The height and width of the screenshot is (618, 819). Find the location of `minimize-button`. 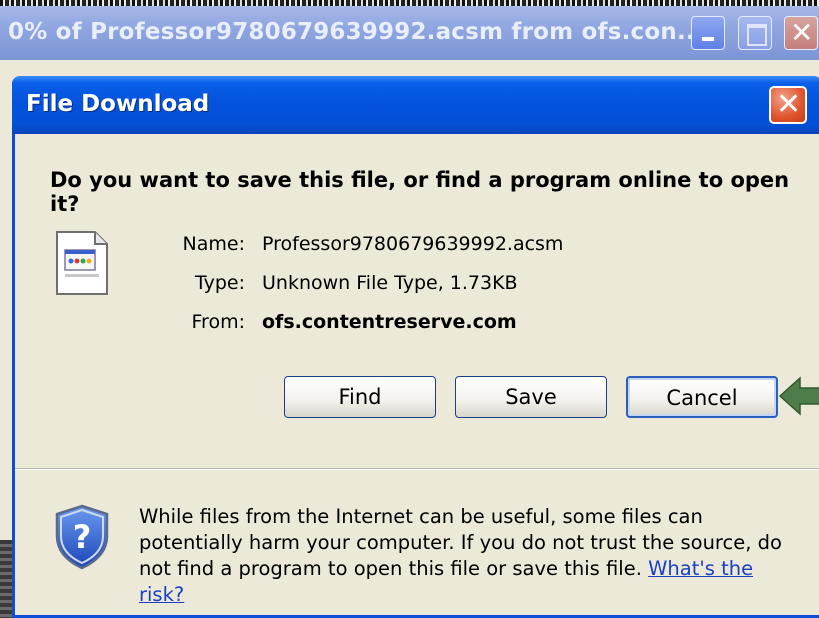

minimize-button is located at coordinates (708, 33).